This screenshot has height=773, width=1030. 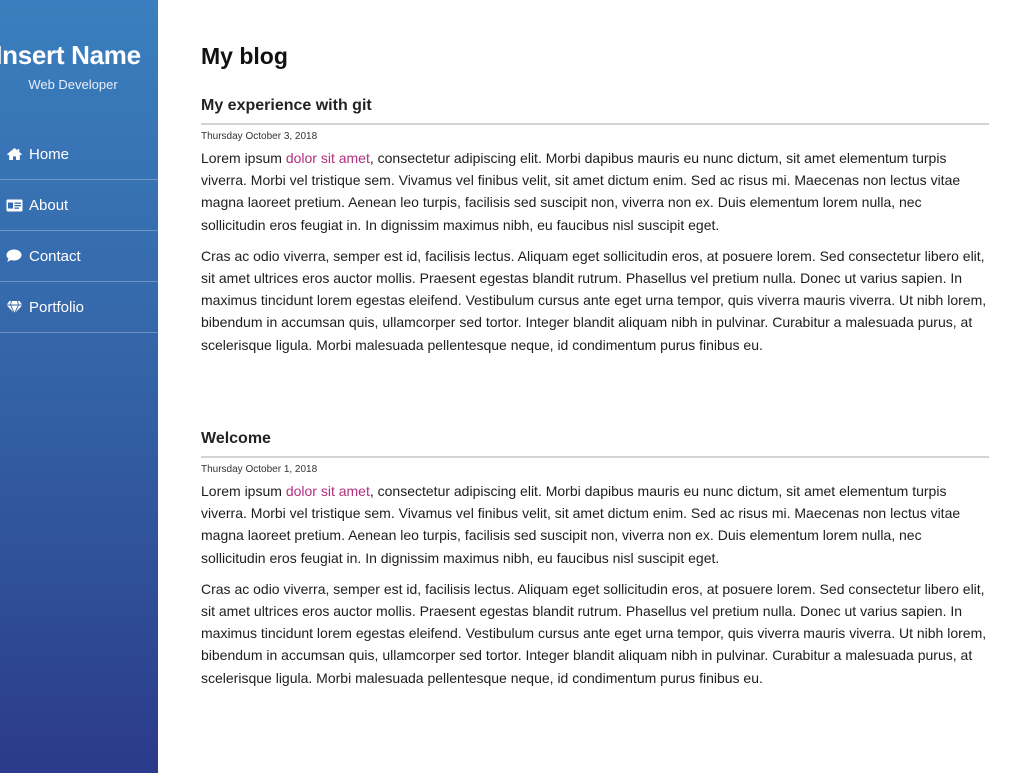 I want to click on sidebar-nav: Home About Contact Portfolio, so click(x=79, y=231).